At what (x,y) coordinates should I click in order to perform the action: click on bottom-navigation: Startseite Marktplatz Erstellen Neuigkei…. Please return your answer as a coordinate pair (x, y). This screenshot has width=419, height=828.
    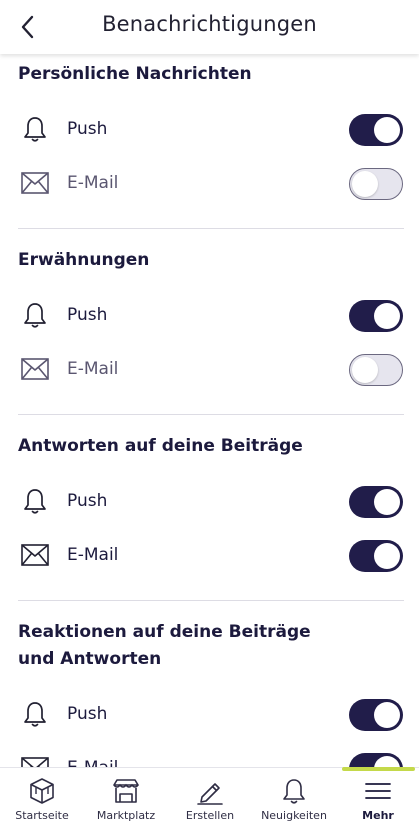
    Looking at the image, I should click on (209, 797).